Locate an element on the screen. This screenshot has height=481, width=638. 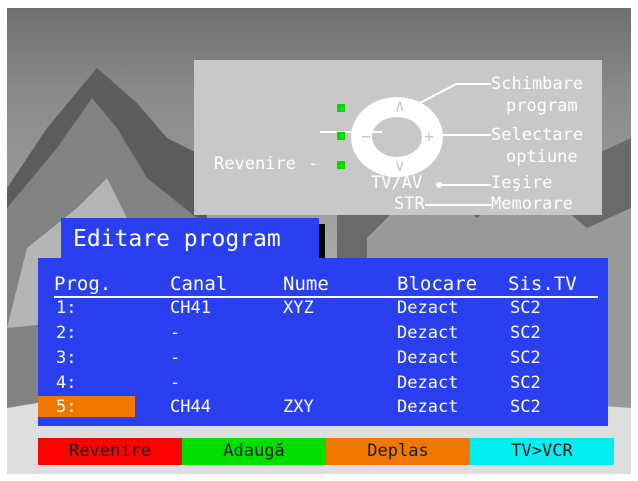
revenire-hint: Revenire is located at coordinates (255, 164).